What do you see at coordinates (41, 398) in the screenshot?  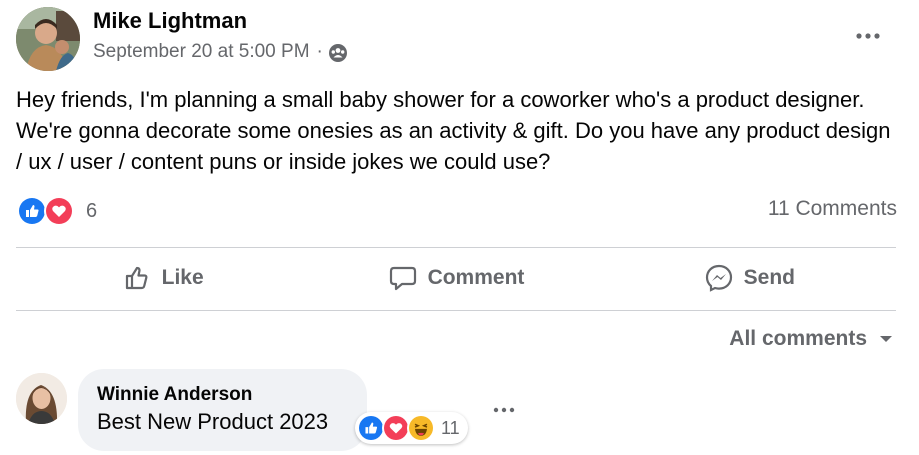 I see `commenter-avatar` at bounding box center [41, 398].